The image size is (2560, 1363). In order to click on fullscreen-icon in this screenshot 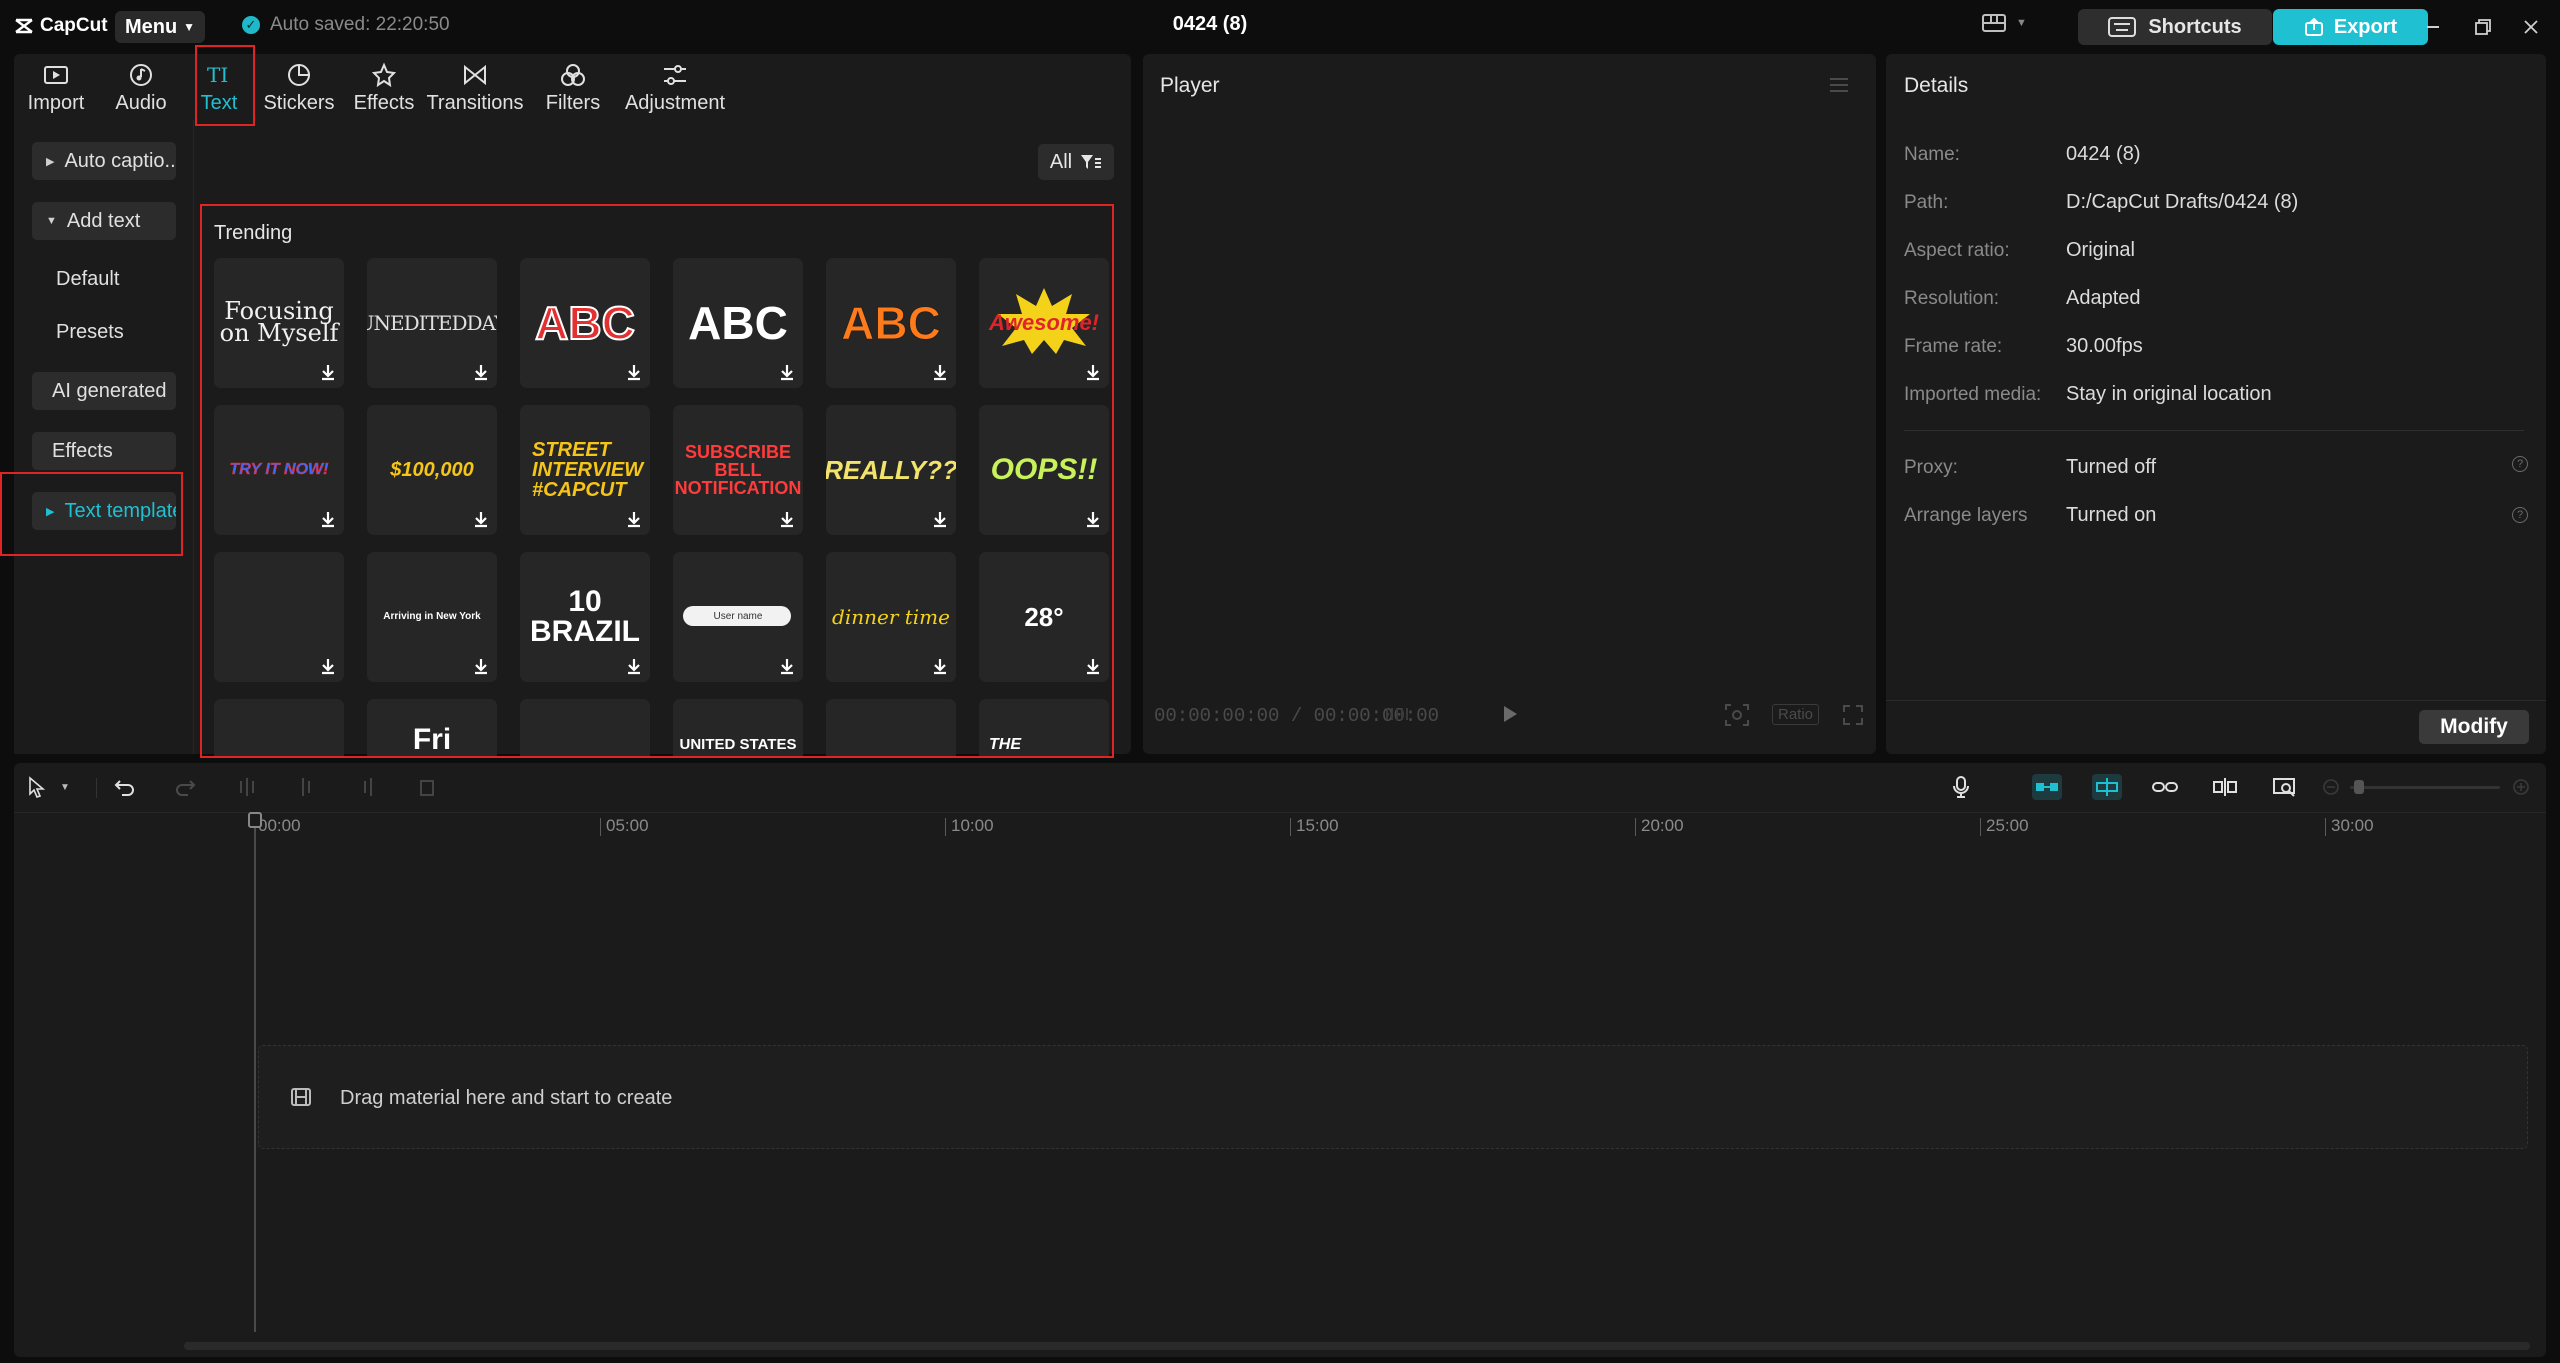, I will do `click(1853, 715)`.